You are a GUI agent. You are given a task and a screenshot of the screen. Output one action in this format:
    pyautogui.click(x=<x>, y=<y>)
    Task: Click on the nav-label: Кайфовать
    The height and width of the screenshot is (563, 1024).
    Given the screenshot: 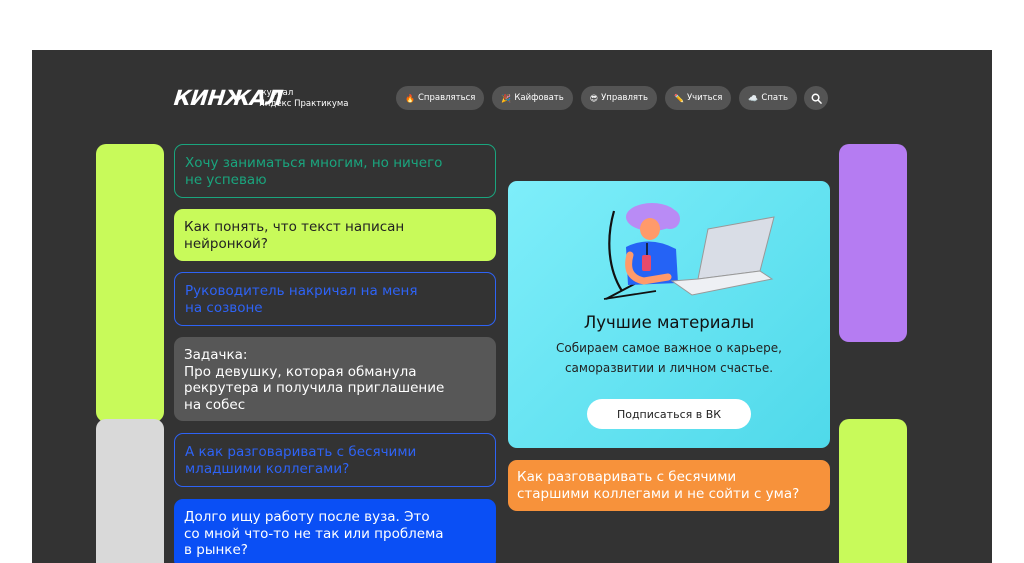 What is the action you would take?
    pyautogui.click(x=539, y=98)
    